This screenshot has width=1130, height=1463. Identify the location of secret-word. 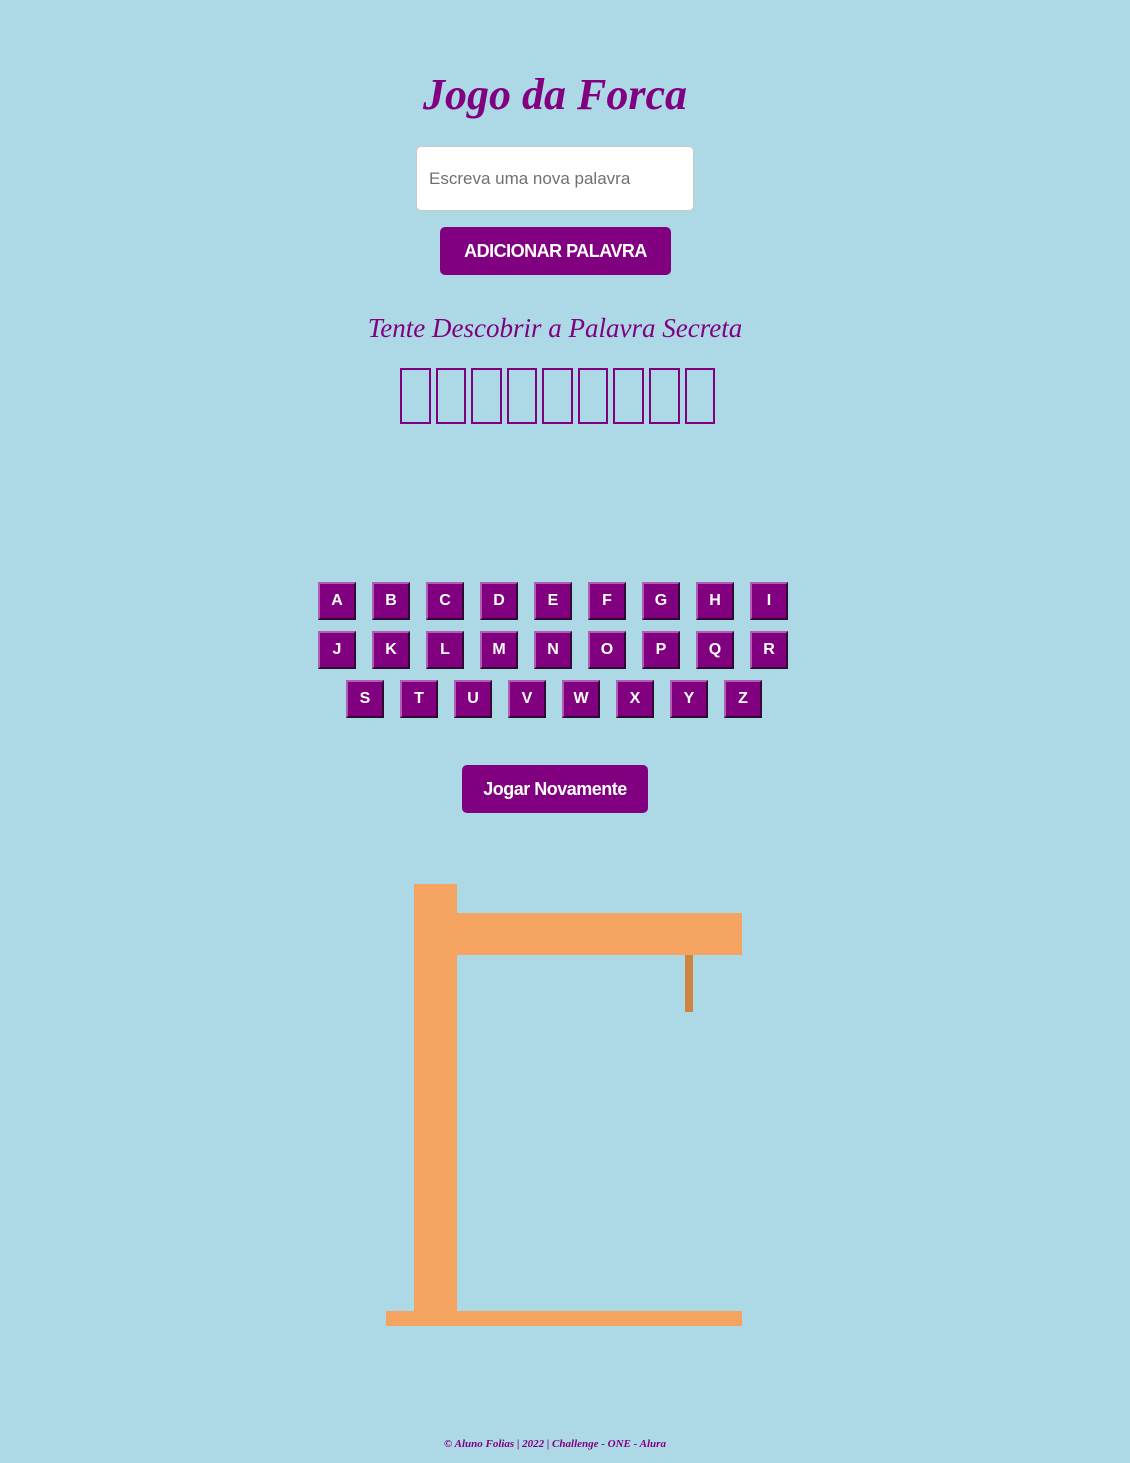
(560, 397).